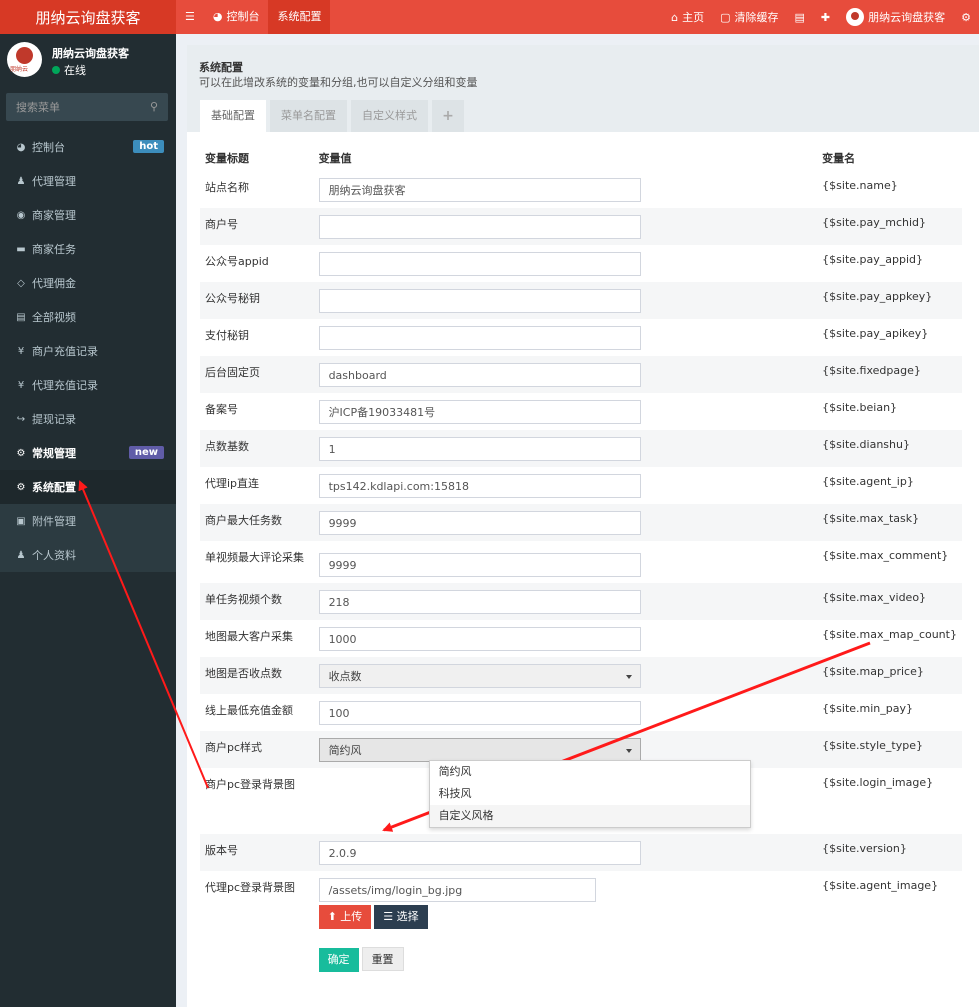  I want to click on max-comment-input: 9999, so click(479, 565).